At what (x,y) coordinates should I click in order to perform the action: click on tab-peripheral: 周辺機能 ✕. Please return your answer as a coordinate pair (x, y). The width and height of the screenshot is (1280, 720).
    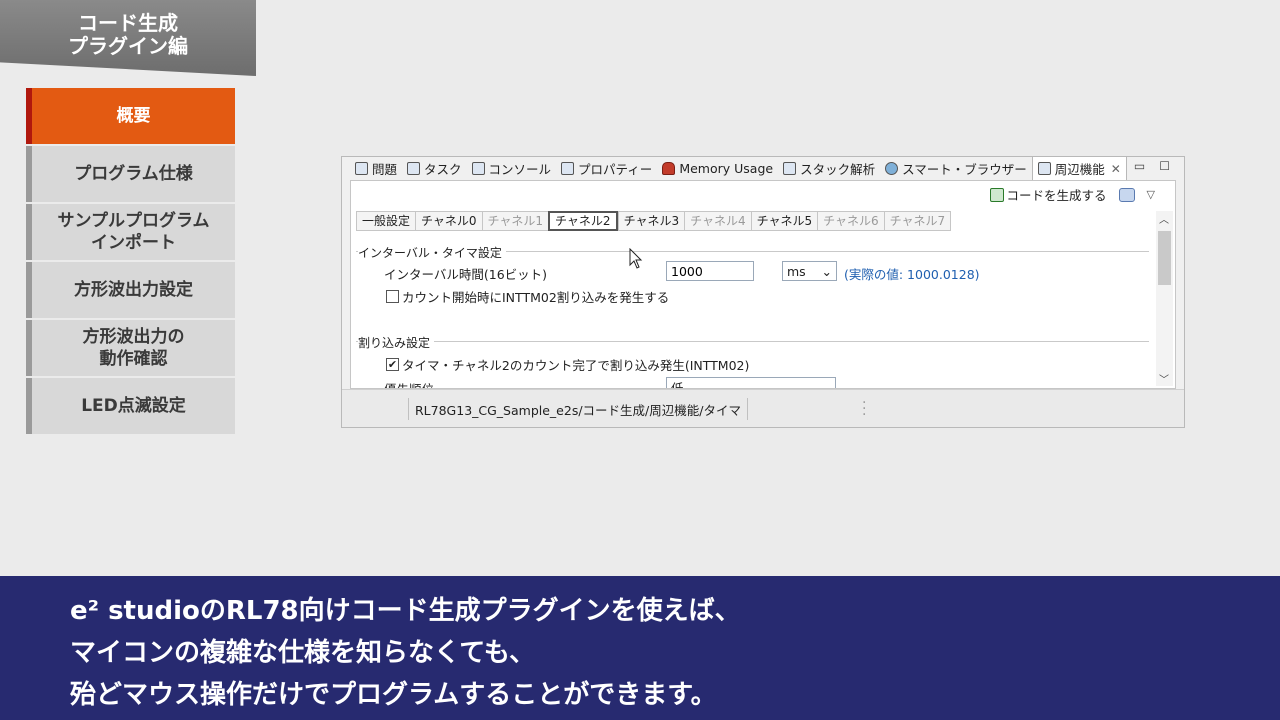
    Looking at the image, I should click on (1079, 168).